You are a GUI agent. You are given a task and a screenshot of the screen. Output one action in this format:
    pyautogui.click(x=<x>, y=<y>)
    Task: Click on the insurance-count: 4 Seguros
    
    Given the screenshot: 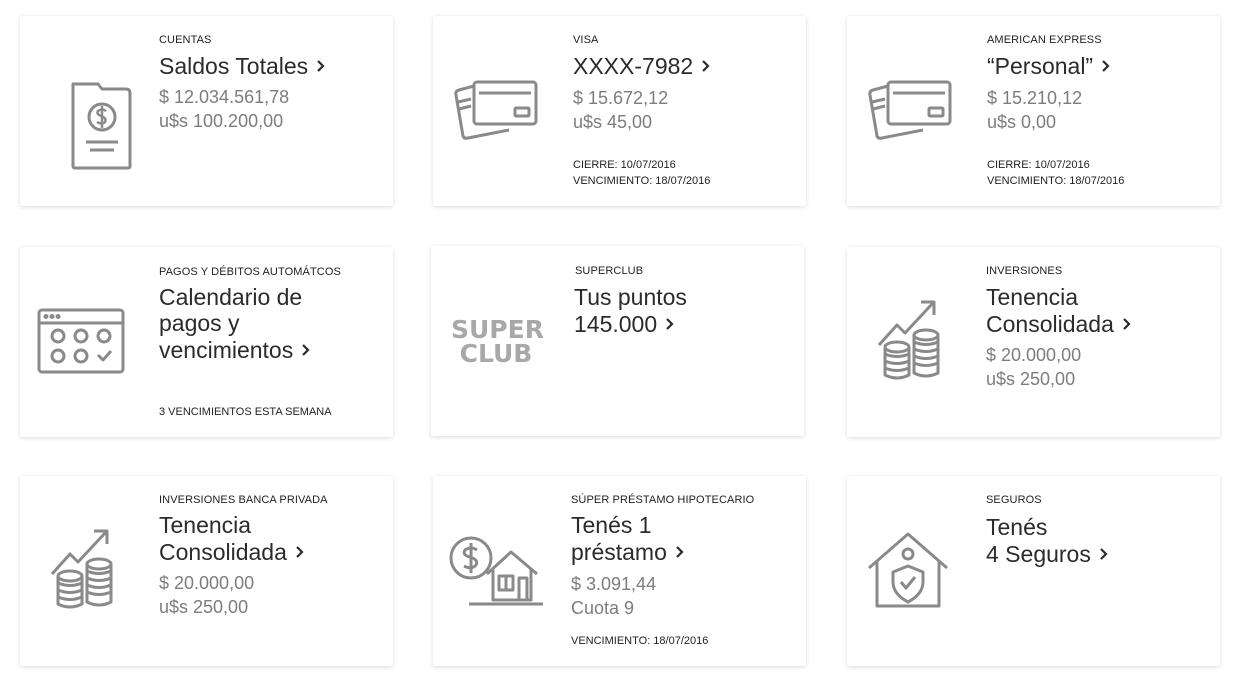 What is the action you would take?
    pyautogui.click(x=1038, y=554)
    